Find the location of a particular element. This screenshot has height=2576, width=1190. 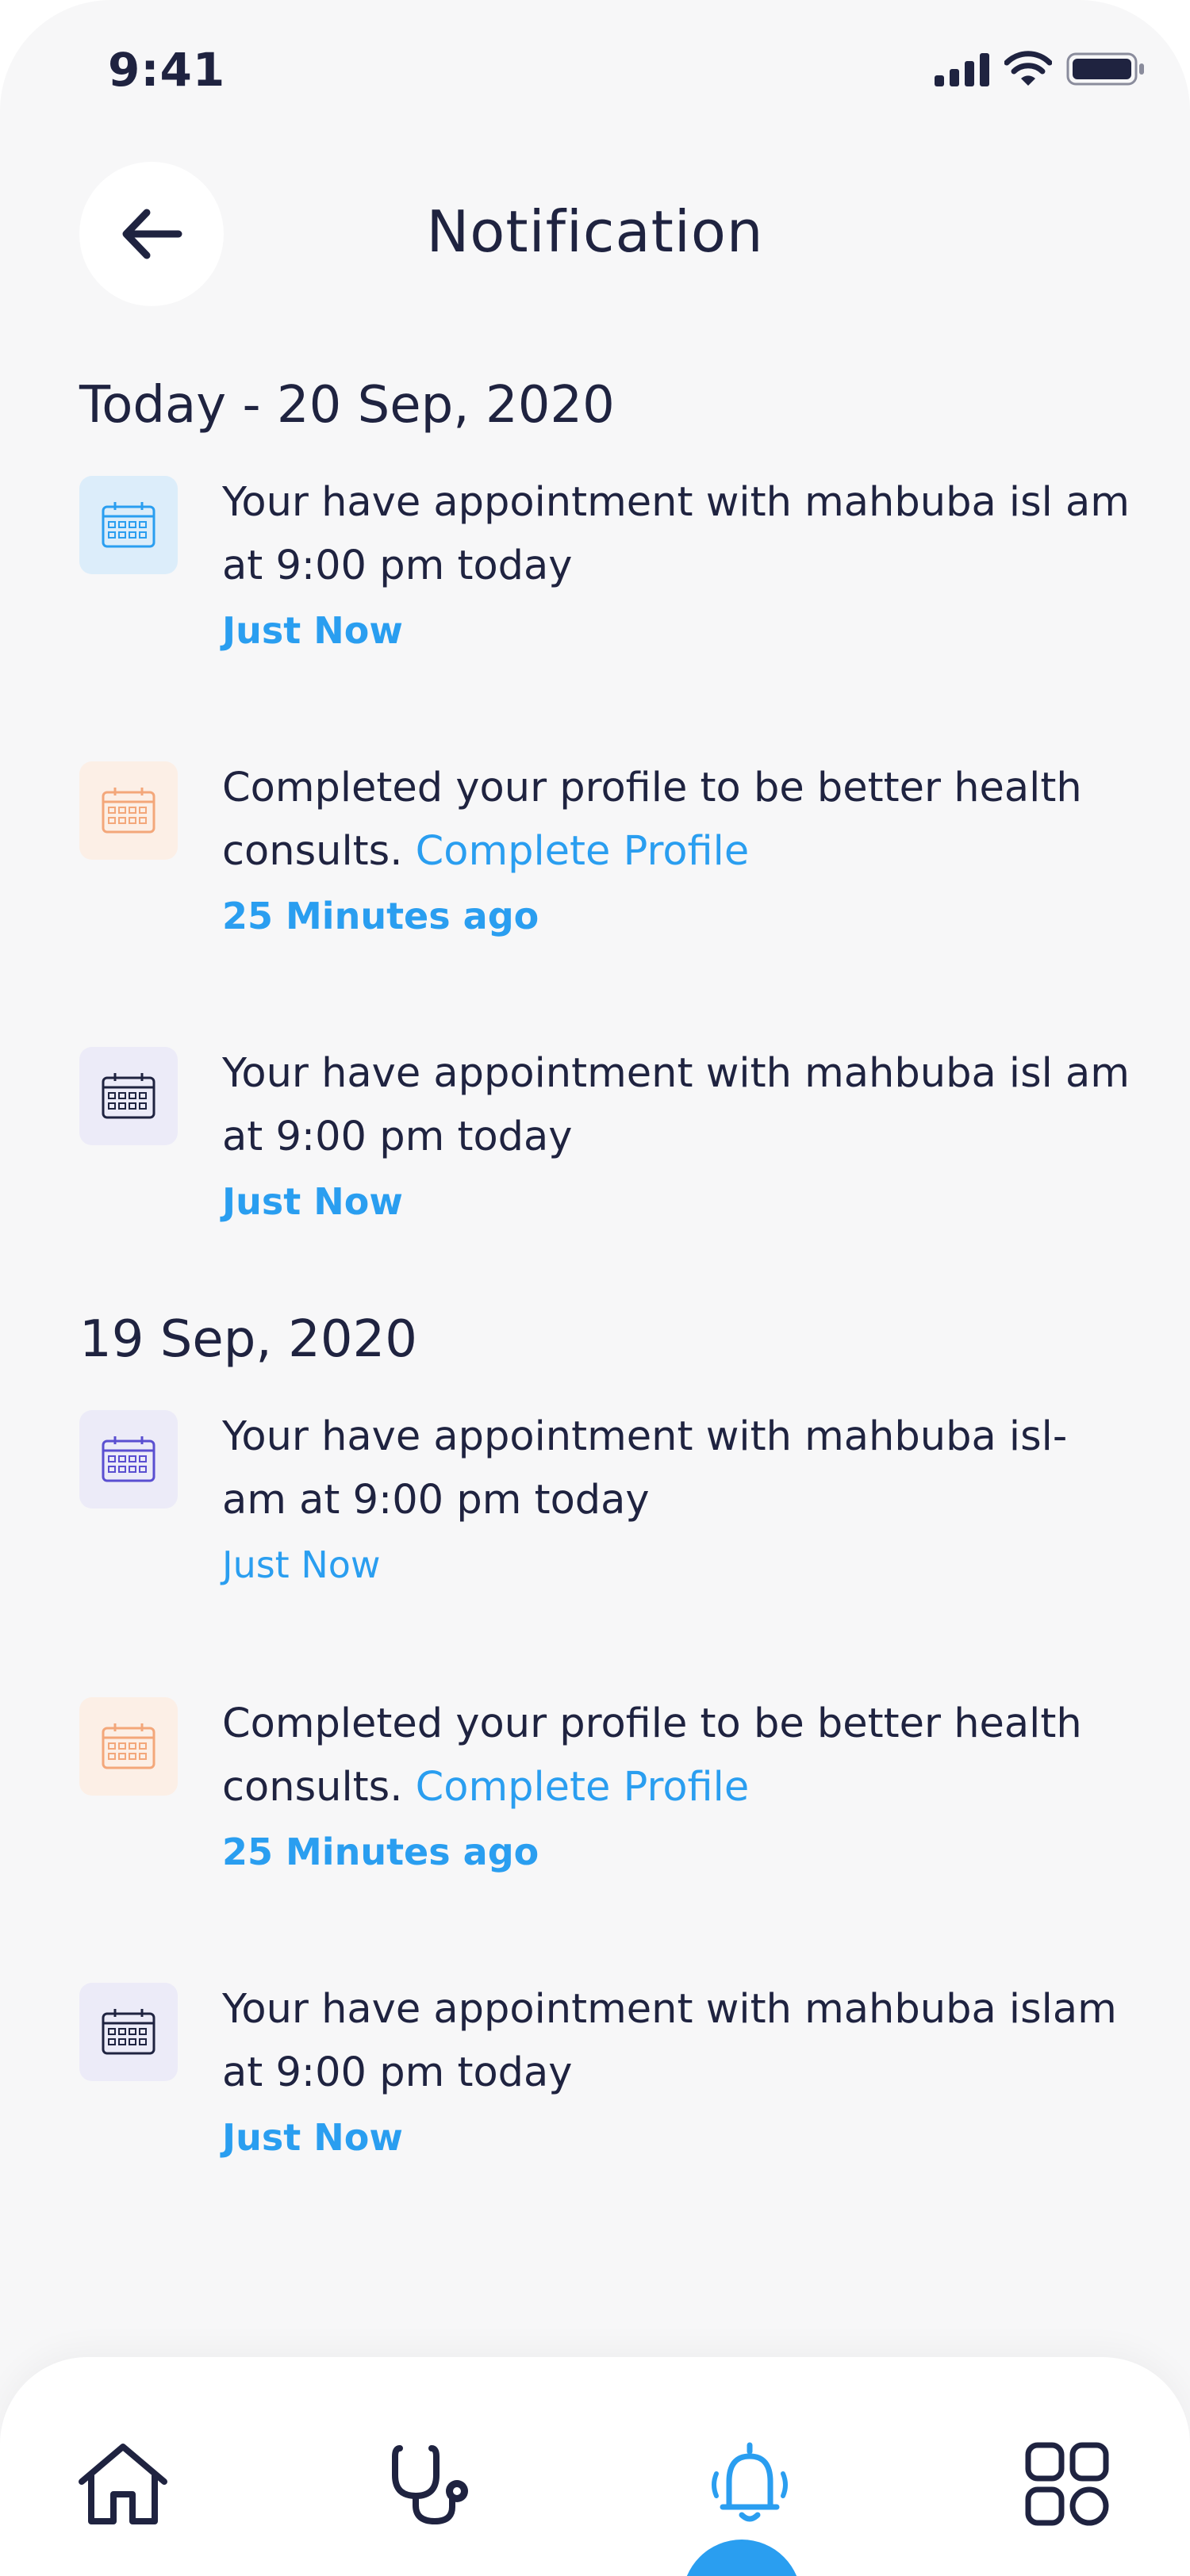

cellular-signal-icon is located at coordinates (962, 70).